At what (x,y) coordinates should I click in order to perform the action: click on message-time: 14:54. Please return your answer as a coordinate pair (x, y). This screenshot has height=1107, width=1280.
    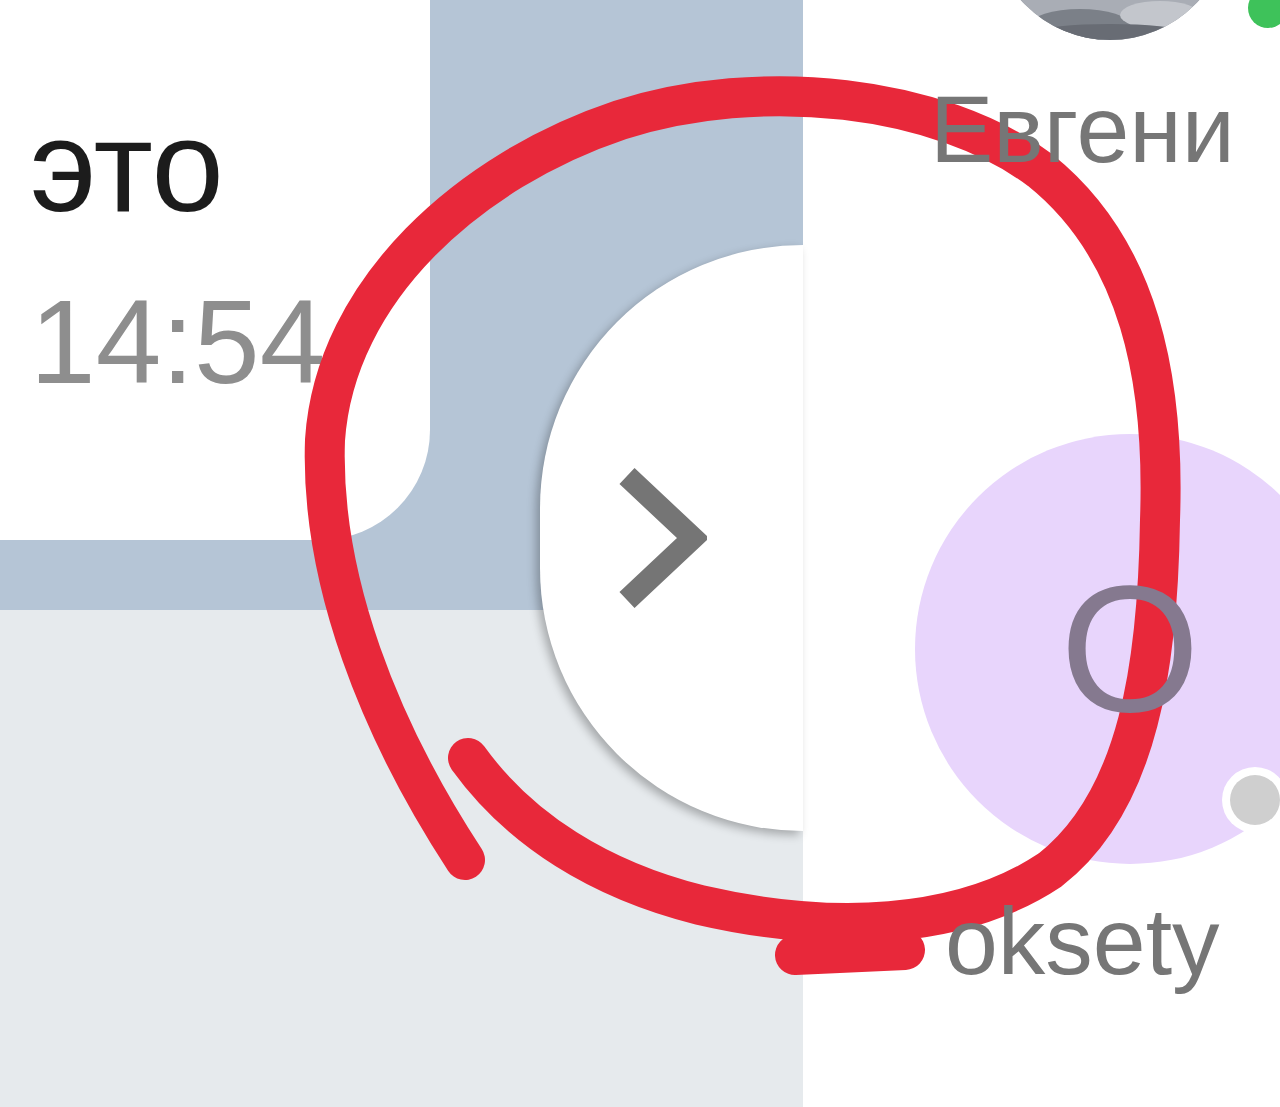
    Looking at the image, I should click on (178, 342).